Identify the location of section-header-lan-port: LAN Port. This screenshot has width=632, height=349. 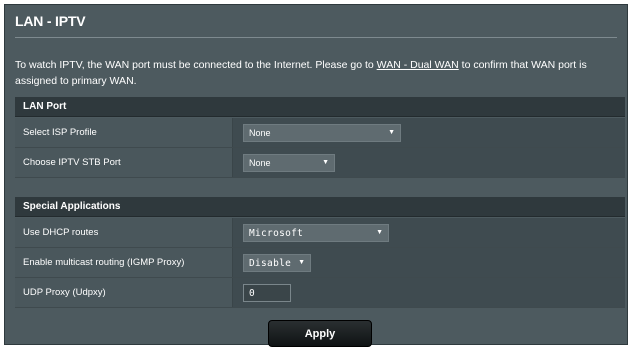
(320, 107).